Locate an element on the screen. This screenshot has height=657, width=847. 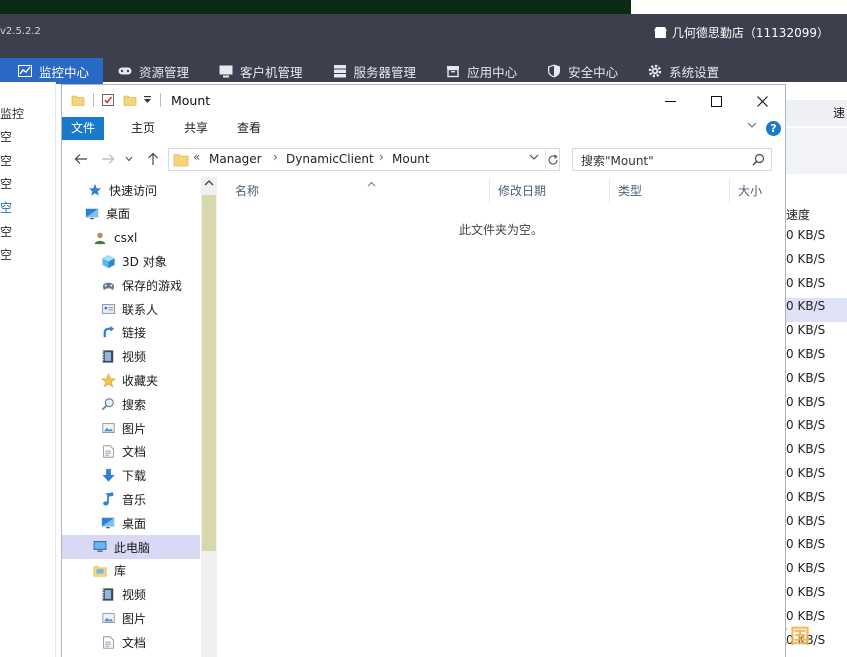
box-icon is located at coordinates (453, 72).